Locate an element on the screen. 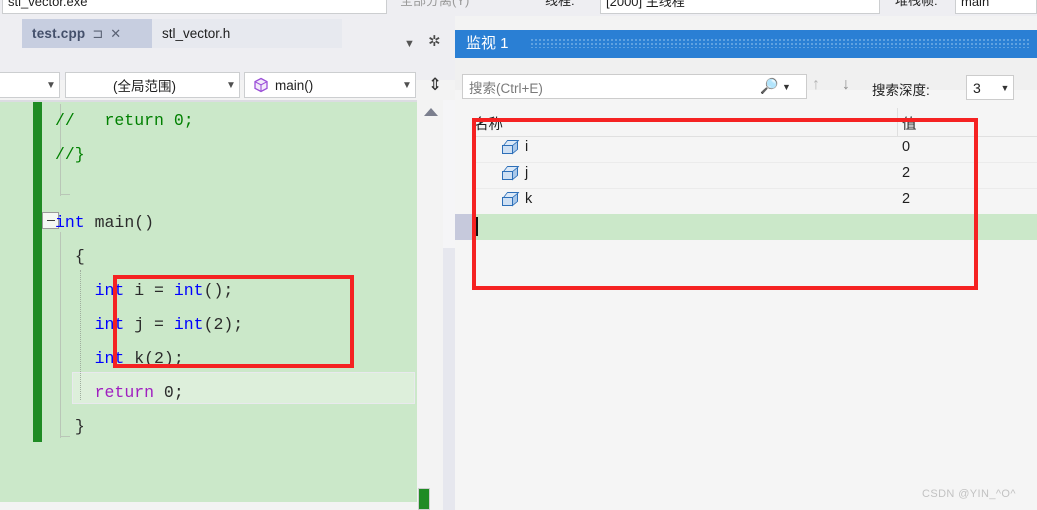 The width and height of the screenshot is (1037, 510). tab-label: stl_vector.h is located at coordinates (196, 33).